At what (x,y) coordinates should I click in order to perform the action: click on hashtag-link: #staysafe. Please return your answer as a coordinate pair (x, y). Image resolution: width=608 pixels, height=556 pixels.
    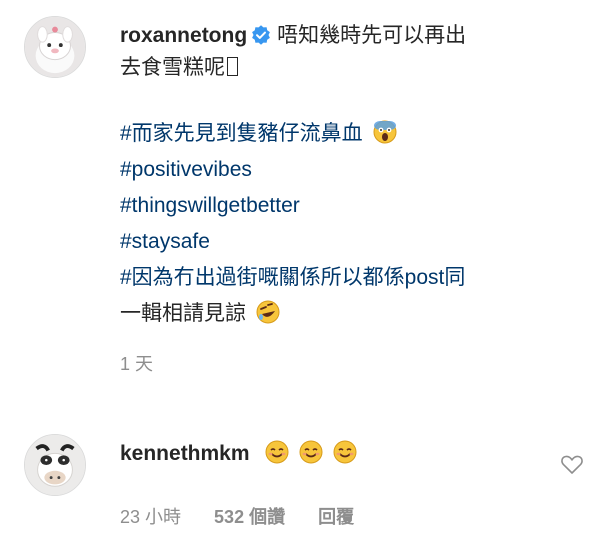
    Looking at the image, I should click on (355, 242).